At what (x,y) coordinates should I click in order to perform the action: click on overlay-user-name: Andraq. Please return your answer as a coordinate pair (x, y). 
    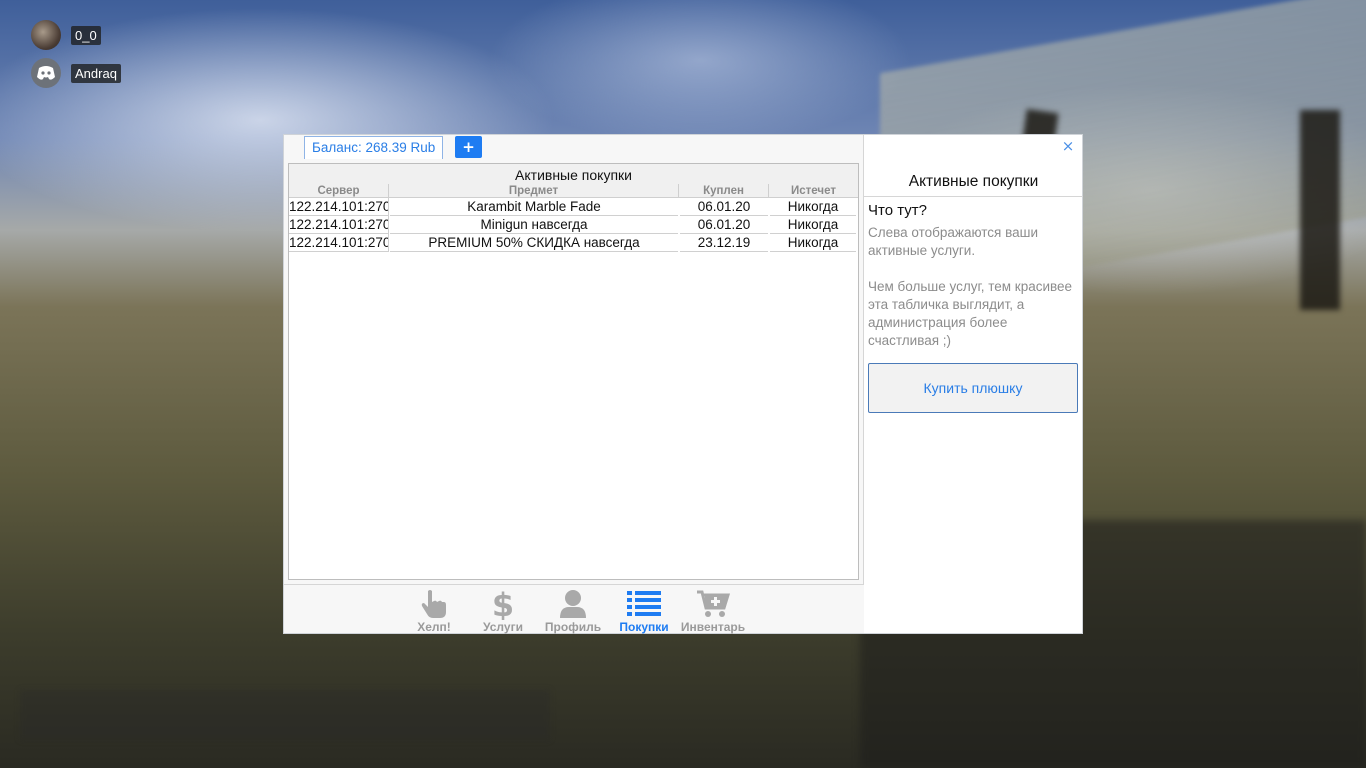
    Looking at the image, I should click on (96, 73).